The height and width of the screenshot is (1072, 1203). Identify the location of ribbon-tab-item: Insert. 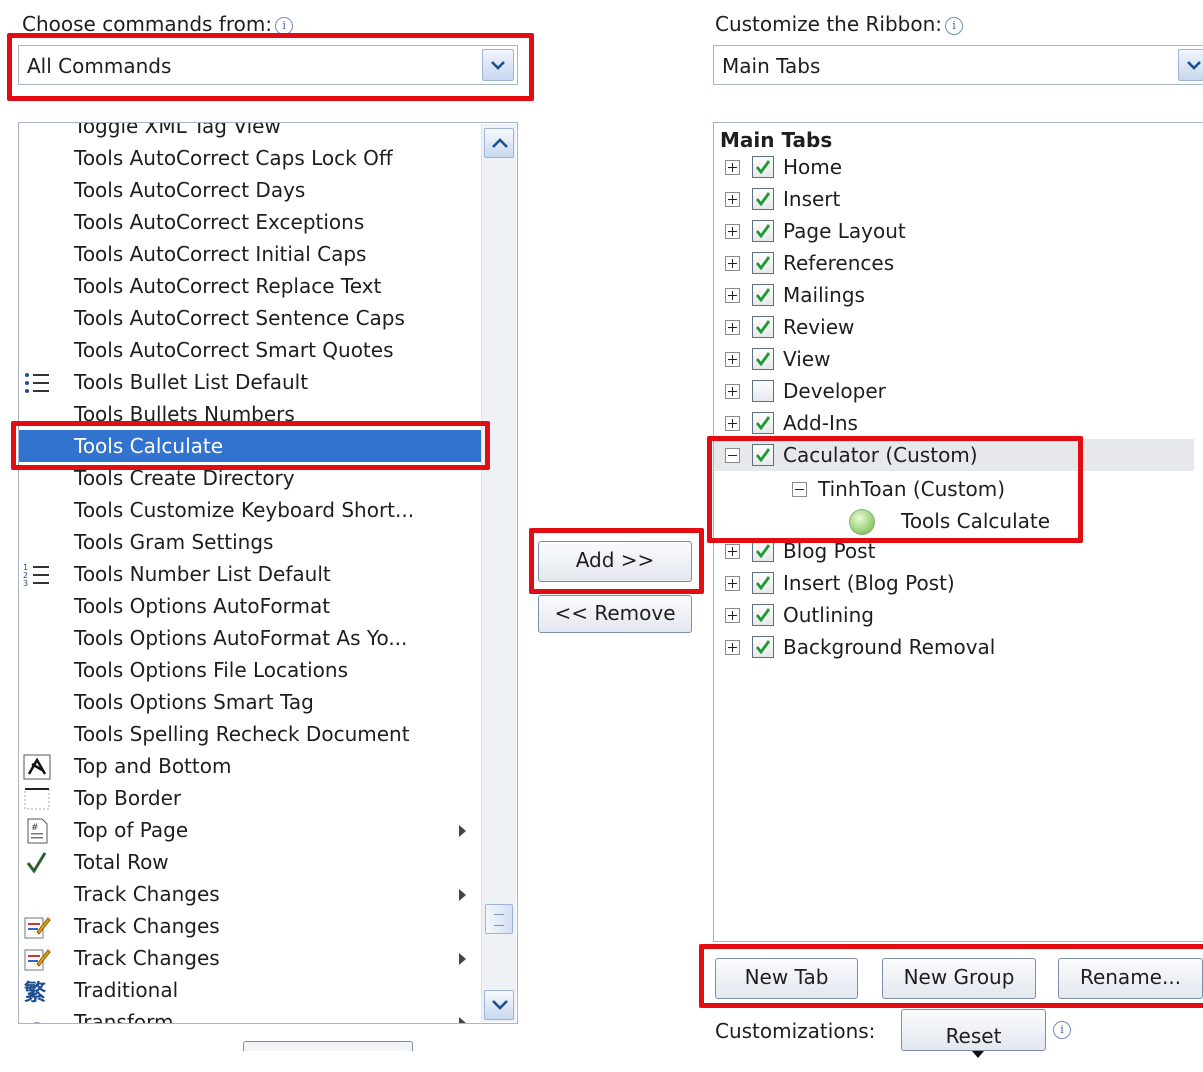
(954, 199).